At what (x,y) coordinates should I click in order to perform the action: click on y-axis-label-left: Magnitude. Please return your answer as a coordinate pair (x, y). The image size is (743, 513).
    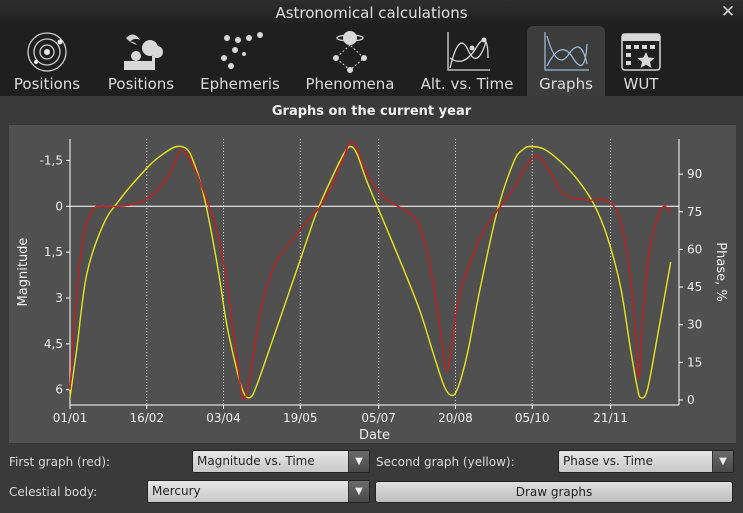
    Looking at the image, I should click on (23, 272).